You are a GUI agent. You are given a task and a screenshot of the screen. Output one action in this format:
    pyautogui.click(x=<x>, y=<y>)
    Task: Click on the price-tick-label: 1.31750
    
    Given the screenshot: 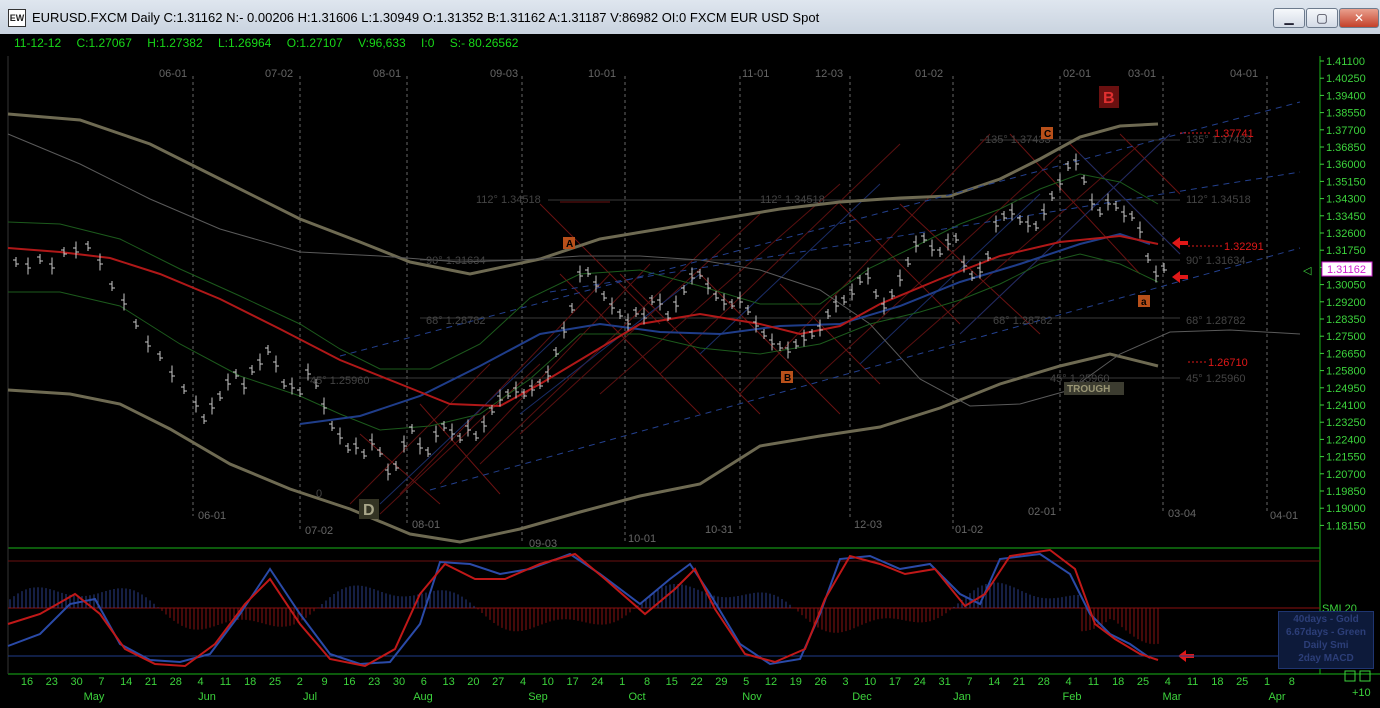 What is the action you would take?
    pyautogui.click(x=1346, y=251)
    